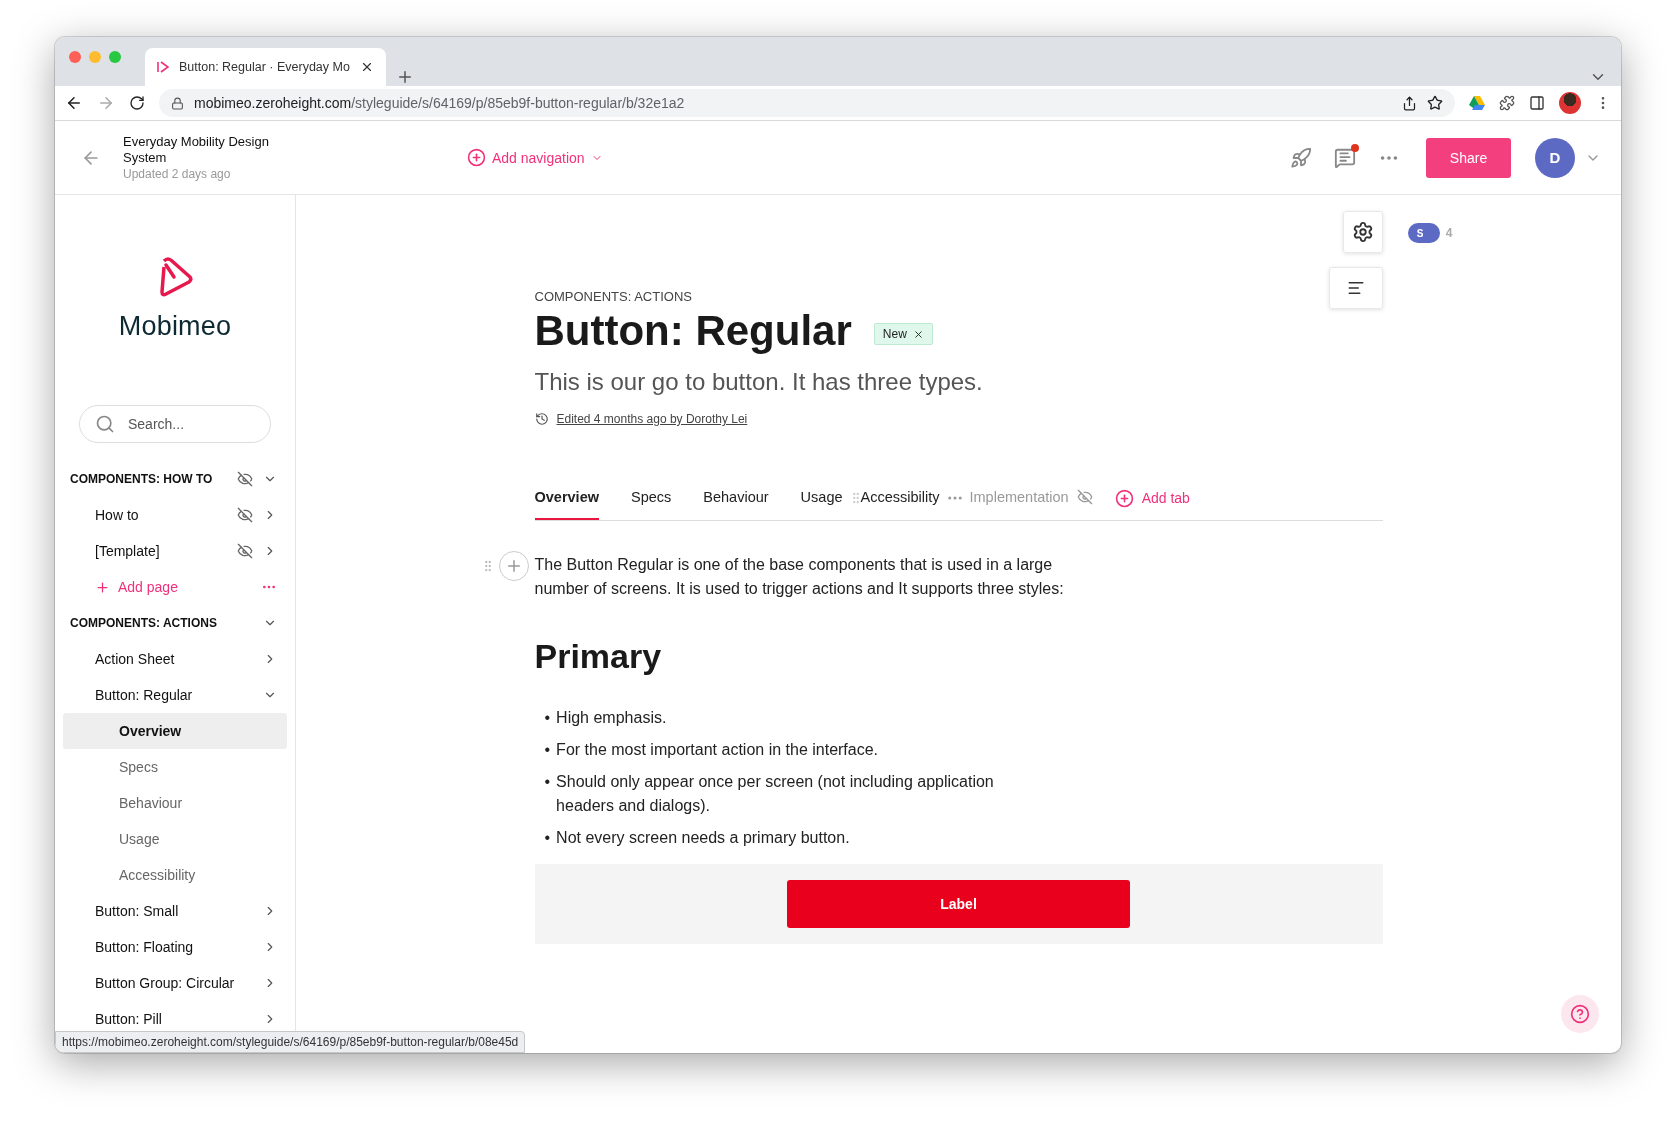 Image resolution: width=1677 pixels, height=1127 pixels. I want to click on search-icon, so click(105, 424).